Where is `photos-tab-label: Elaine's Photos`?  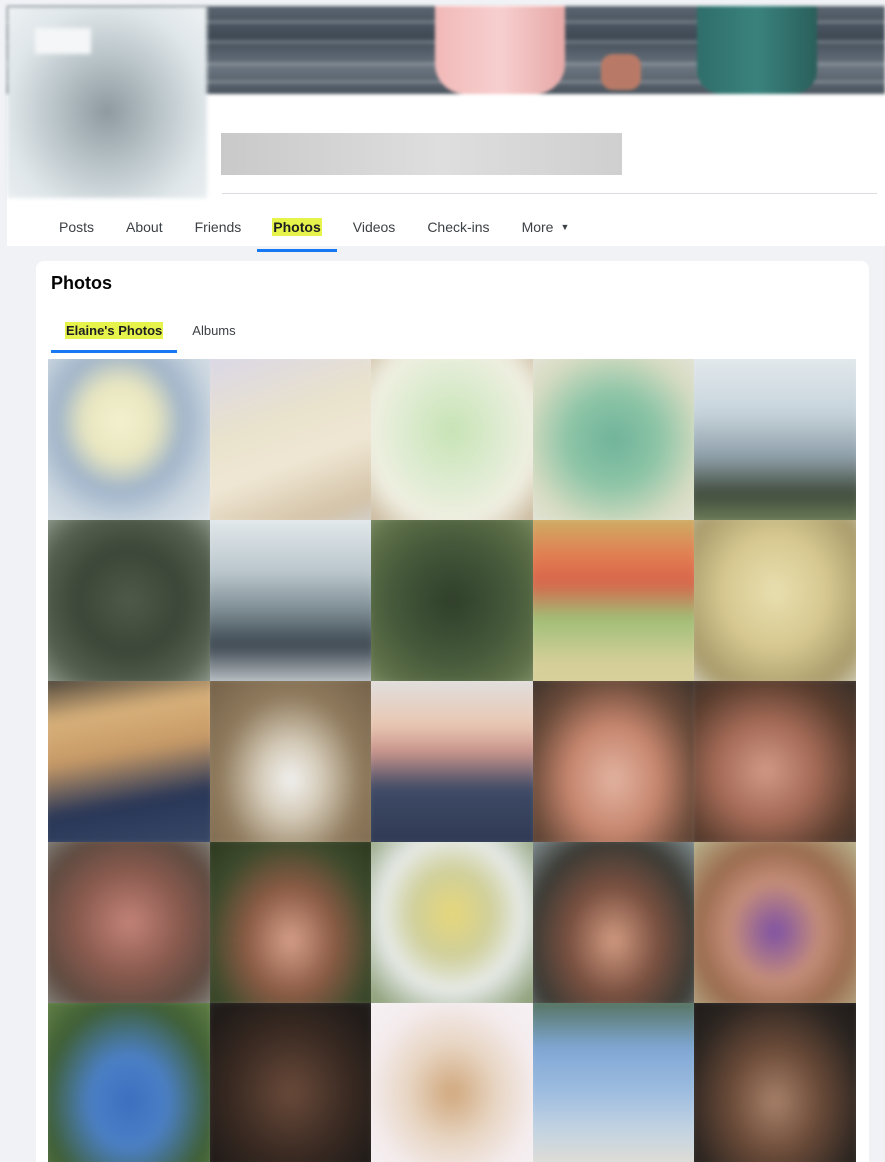 photos-tab-label: Elaine's Photos is located at coordinates (114, 330).